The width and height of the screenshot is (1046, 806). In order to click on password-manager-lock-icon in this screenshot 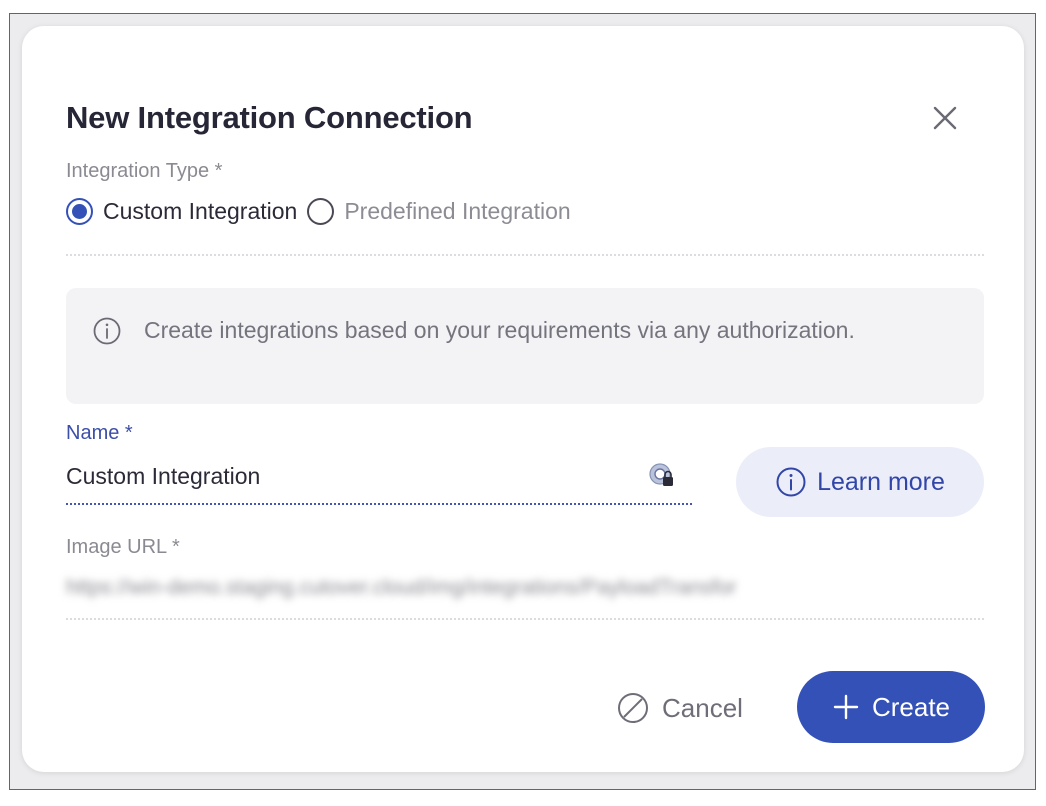, I will do `click(661, 474)`.